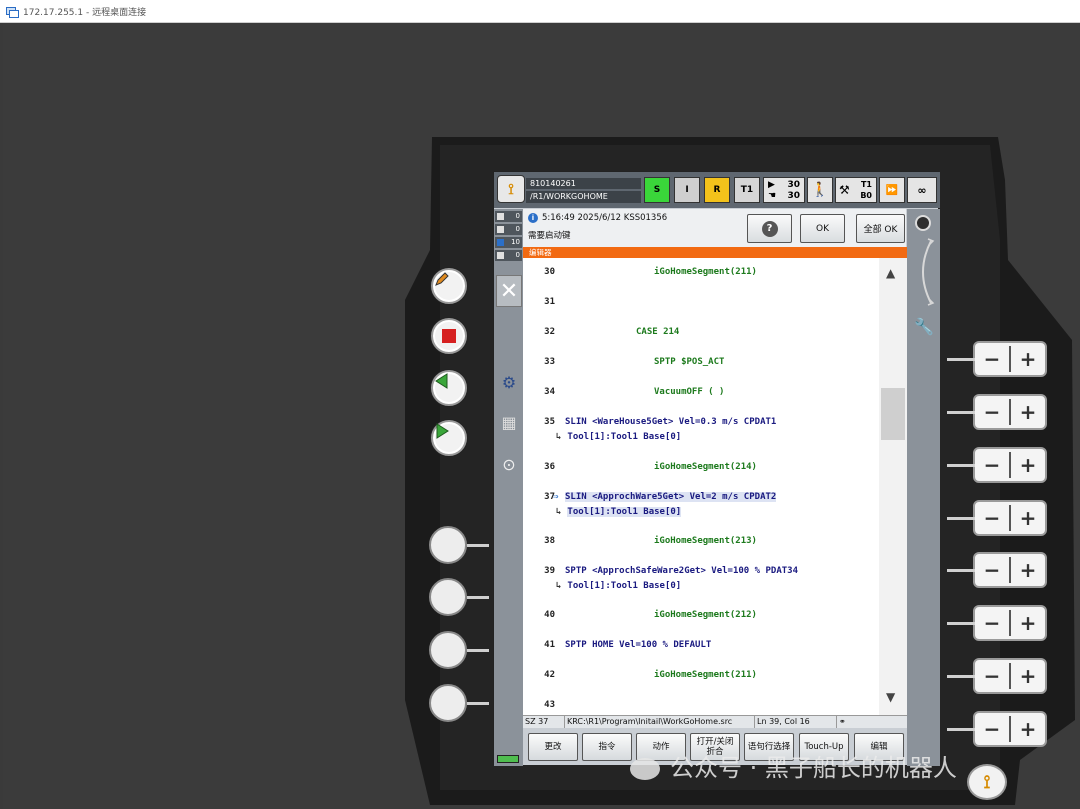 This screenshot has width=1080, height=809. I want to click on all-ok-button: 全部 OK, so click(880, 228).